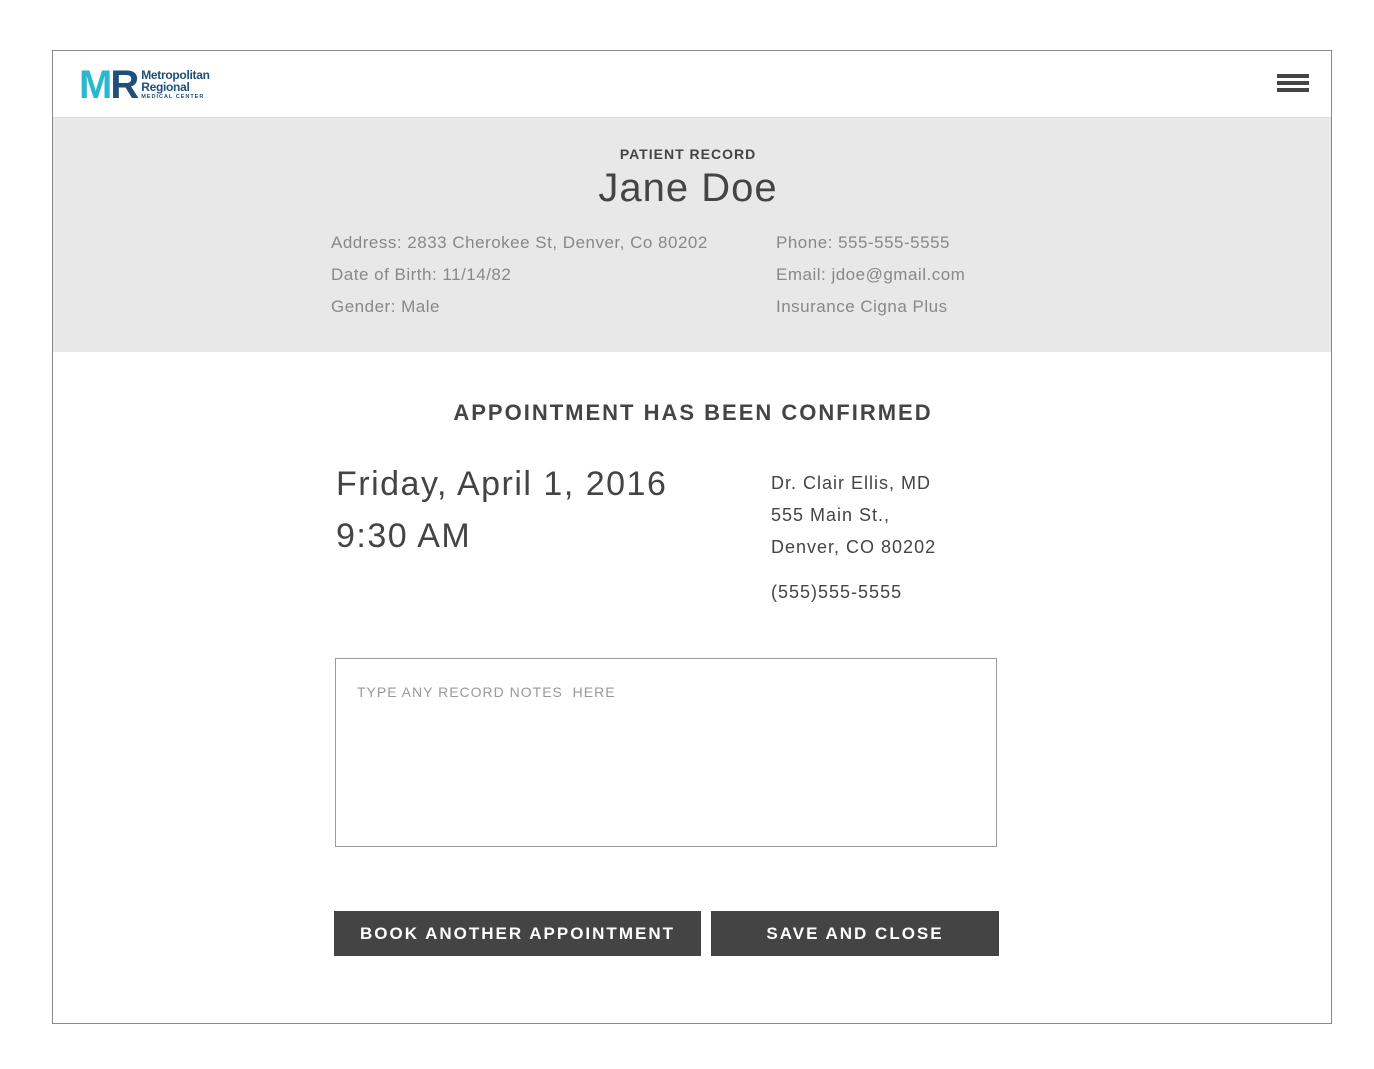 The image size is (1374, 1069). I want to click on logo-mark-m: M, so click(95, 85).